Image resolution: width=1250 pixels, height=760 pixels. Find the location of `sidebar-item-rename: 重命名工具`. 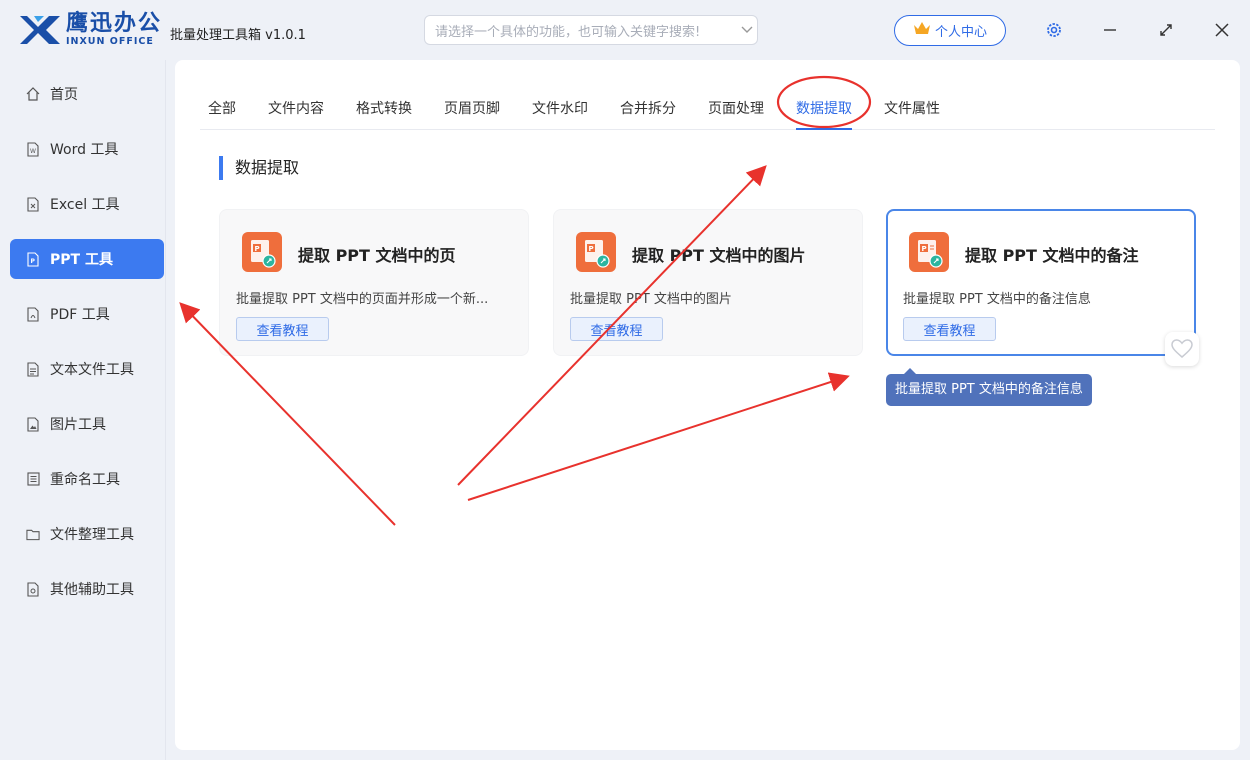

sidebar-item-rename: 重命名工具 is located at coordinates (87, 479).